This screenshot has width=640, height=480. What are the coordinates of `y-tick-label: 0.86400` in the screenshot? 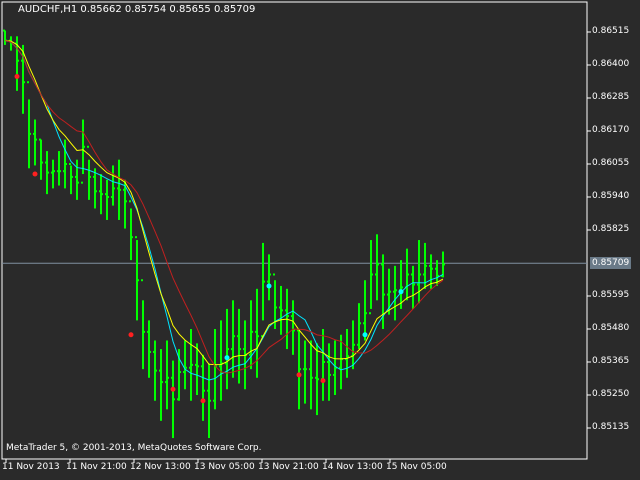 It's located at (611, 64).